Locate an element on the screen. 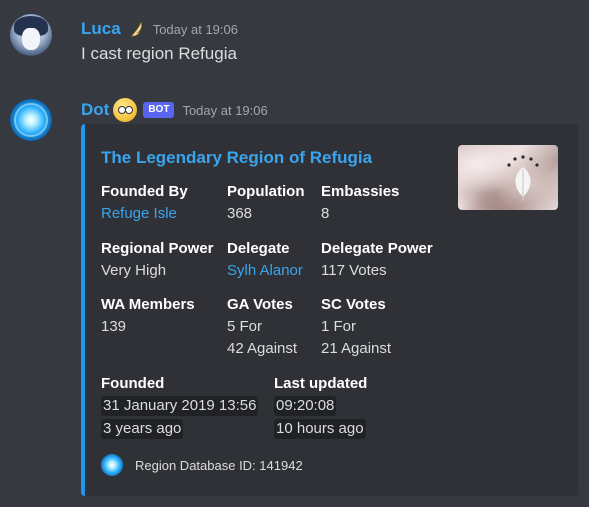 Image resolution: width=589 pixels, height=507 pixels. message-text: I cast region Refugia is located at coordinates (159, 53).